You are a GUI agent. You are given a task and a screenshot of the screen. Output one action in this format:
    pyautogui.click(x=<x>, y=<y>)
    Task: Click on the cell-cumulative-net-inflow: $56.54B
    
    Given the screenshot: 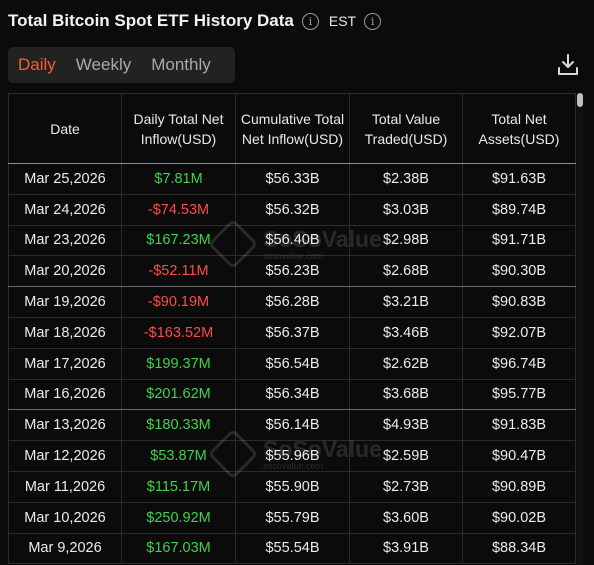 What is the action you would take?
    pyautogui.click(x=292, y=364)
    